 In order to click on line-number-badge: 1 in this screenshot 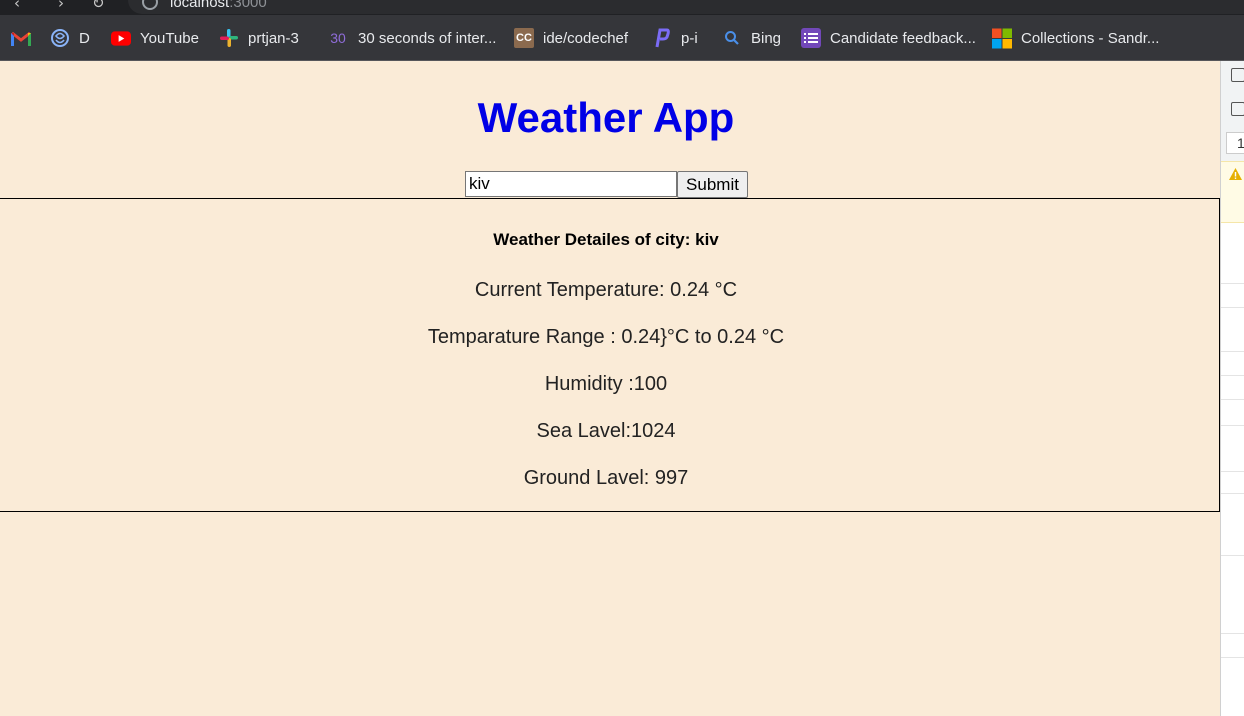, I will do `click(1235, 143)`.